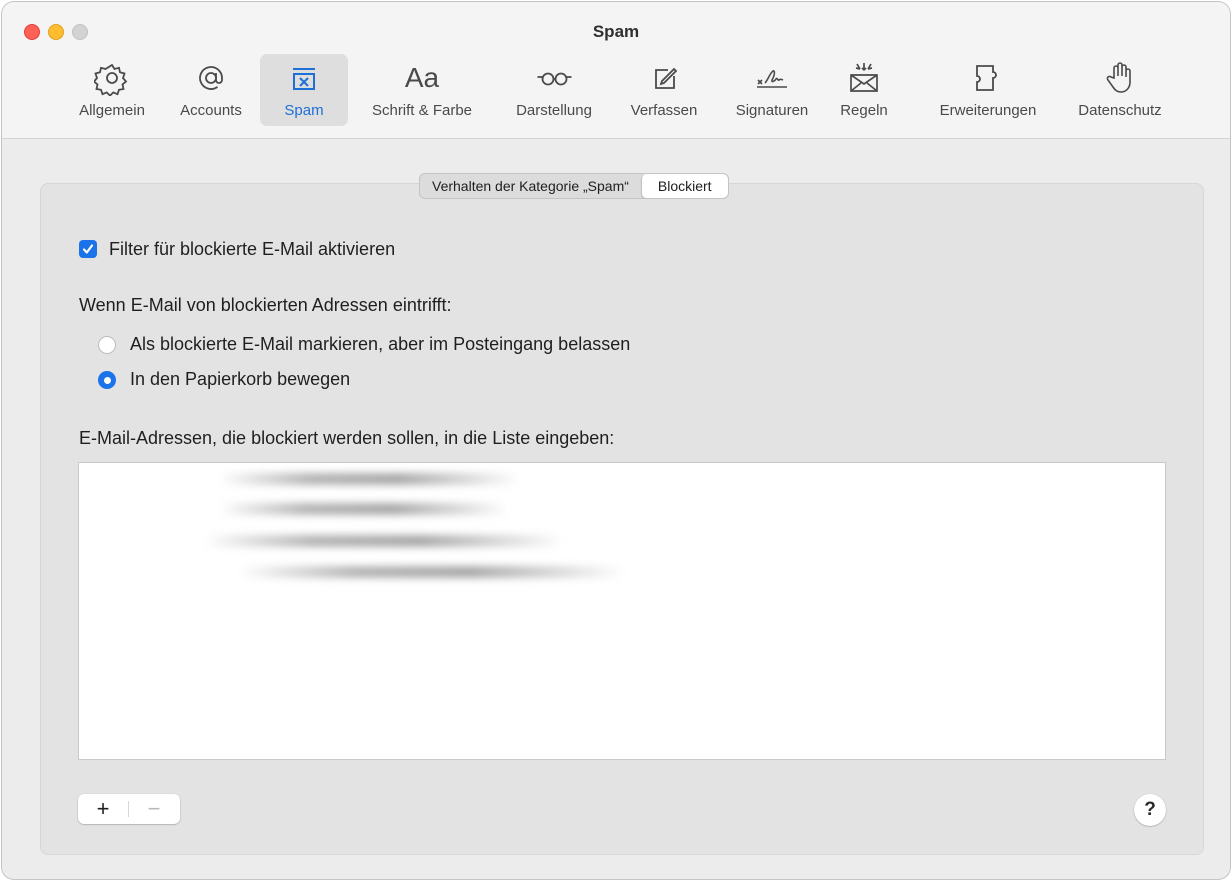  I want to click on window-title: Spam, so click(616, 31).